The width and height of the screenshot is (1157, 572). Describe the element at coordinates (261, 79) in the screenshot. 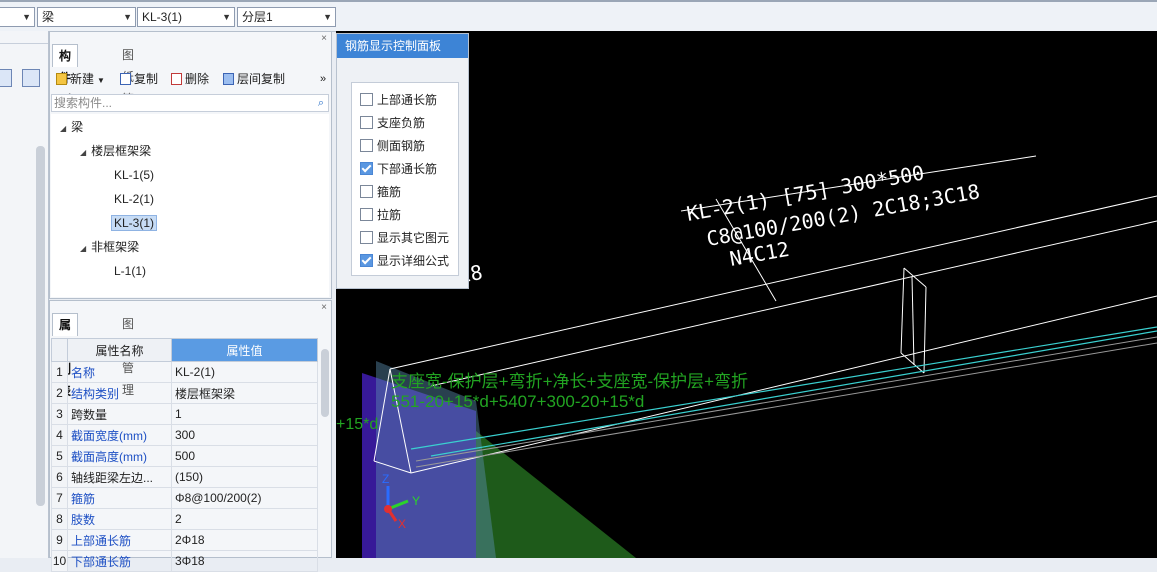

I see `copy-between-layers-label: 层间复制` at that location.